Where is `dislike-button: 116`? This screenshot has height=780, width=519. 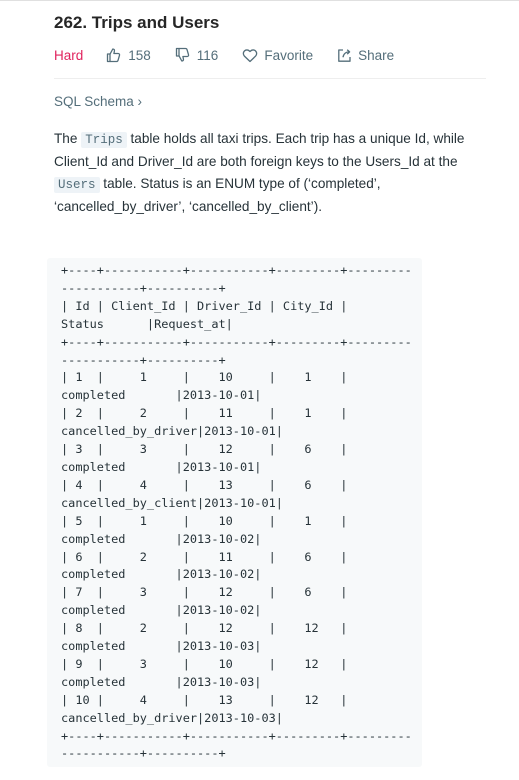
dislike-button: 116 is located at coordinates (197, 55).